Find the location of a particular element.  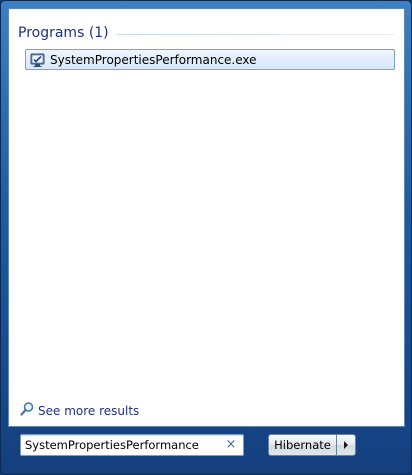

close-icon: × is located at coordinates (231, 445).